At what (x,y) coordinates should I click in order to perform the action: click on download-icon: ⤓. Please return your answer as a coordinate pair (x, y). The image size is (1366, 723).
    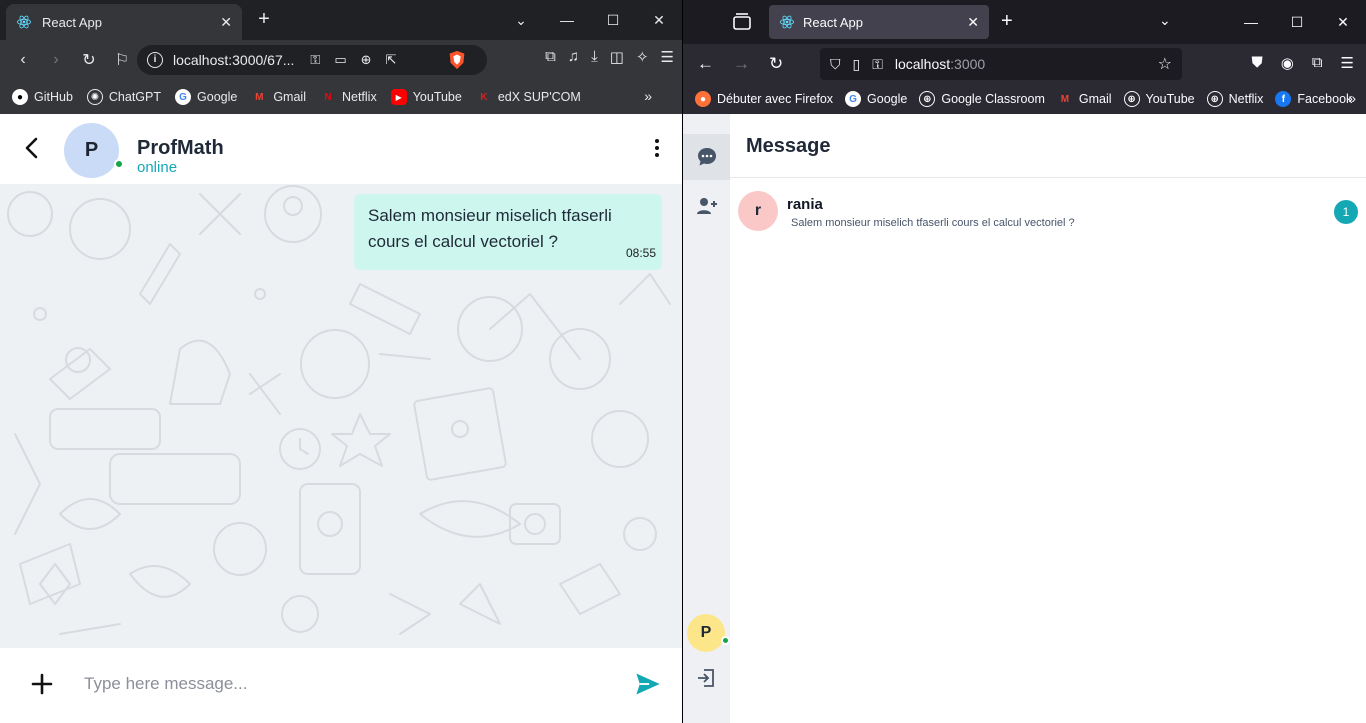
    Looking at the image, I should click on (594, 57).